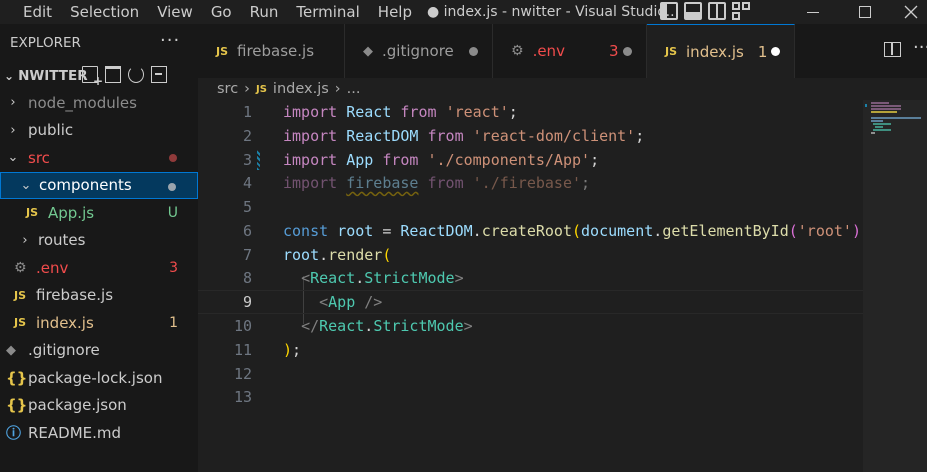 This screenshot has width=927, height=472. Describe the element at coordinates (99, 433) in the screenshot. I see `tree-item-readme: ⓘ README.md` at that location.